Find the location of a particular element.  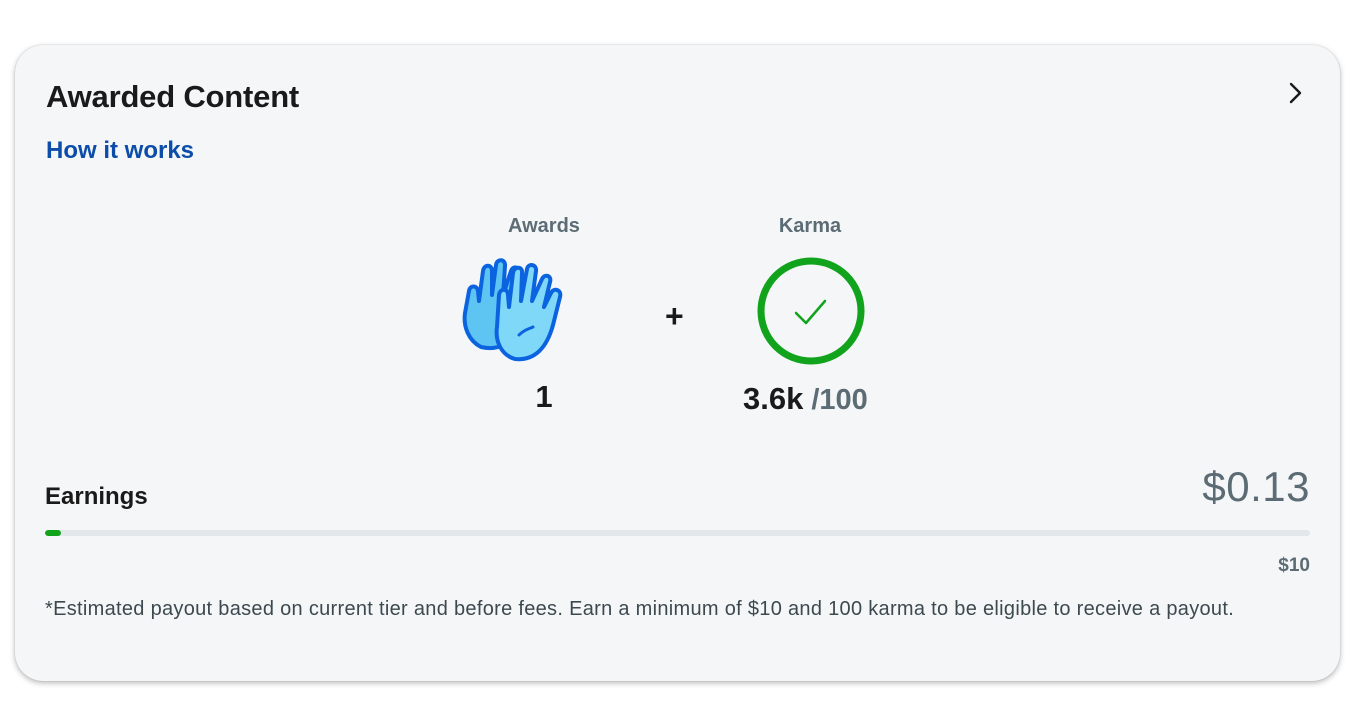

karma-threshold: /100 is located at coordinates (839, 400).